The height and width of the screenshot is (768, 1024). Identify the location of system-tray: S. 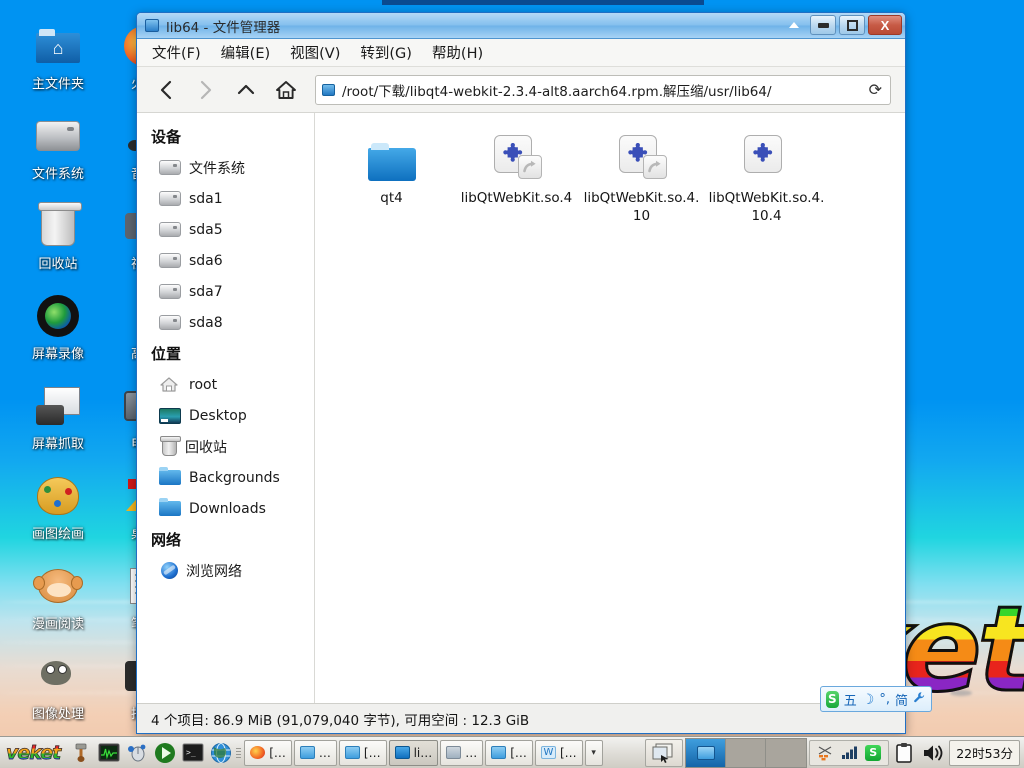
(849, 752).